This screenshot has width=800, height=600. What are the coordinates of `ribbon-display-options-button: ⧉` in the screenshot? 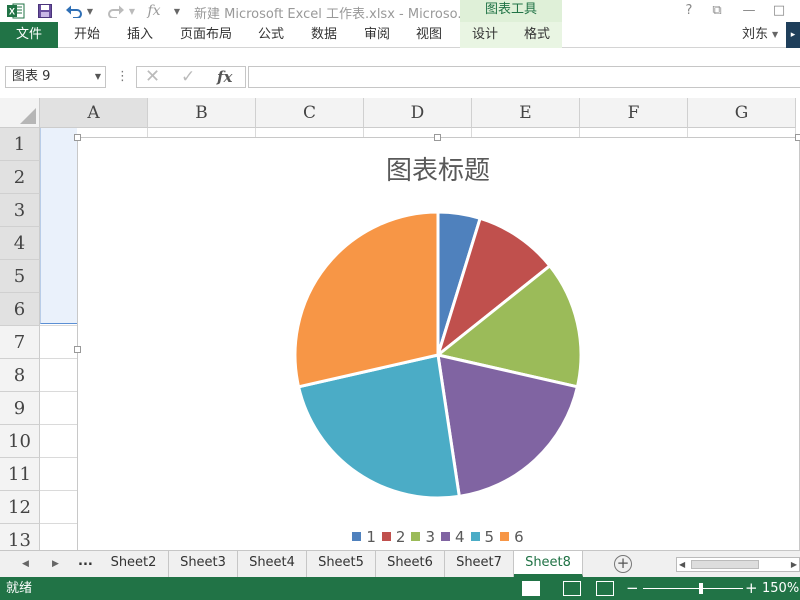 It's located at (717, 11).